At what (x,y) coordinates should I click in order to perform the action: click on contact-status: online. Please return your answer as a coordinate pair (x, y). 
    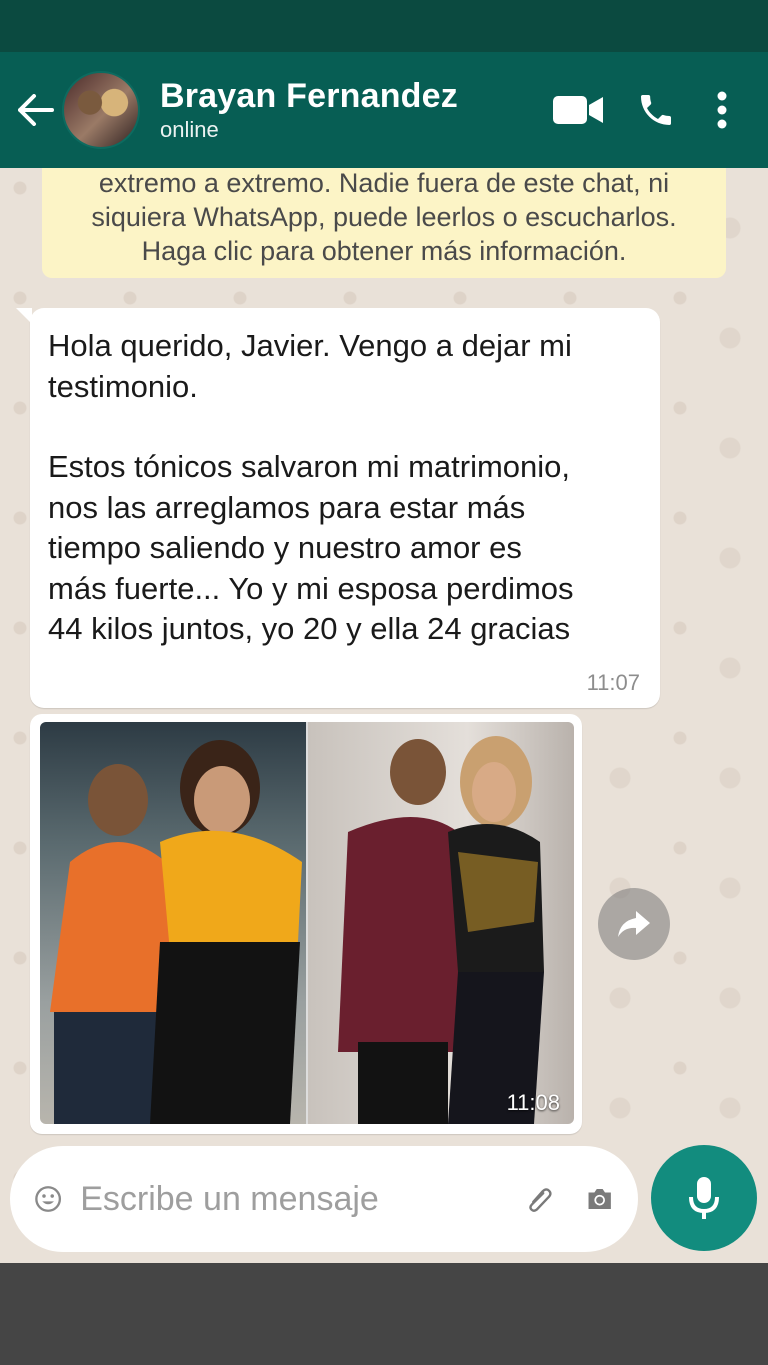
    Looking at the image, I should click on (189, 129).